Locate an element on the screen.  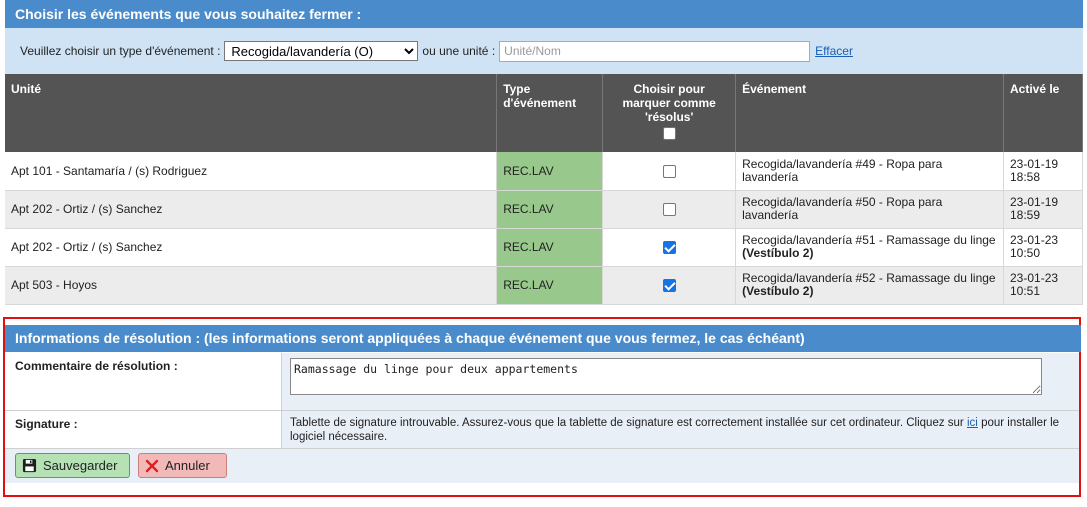
button-bar: Sauvegarder Annuler is located at coordinates (542, 466).